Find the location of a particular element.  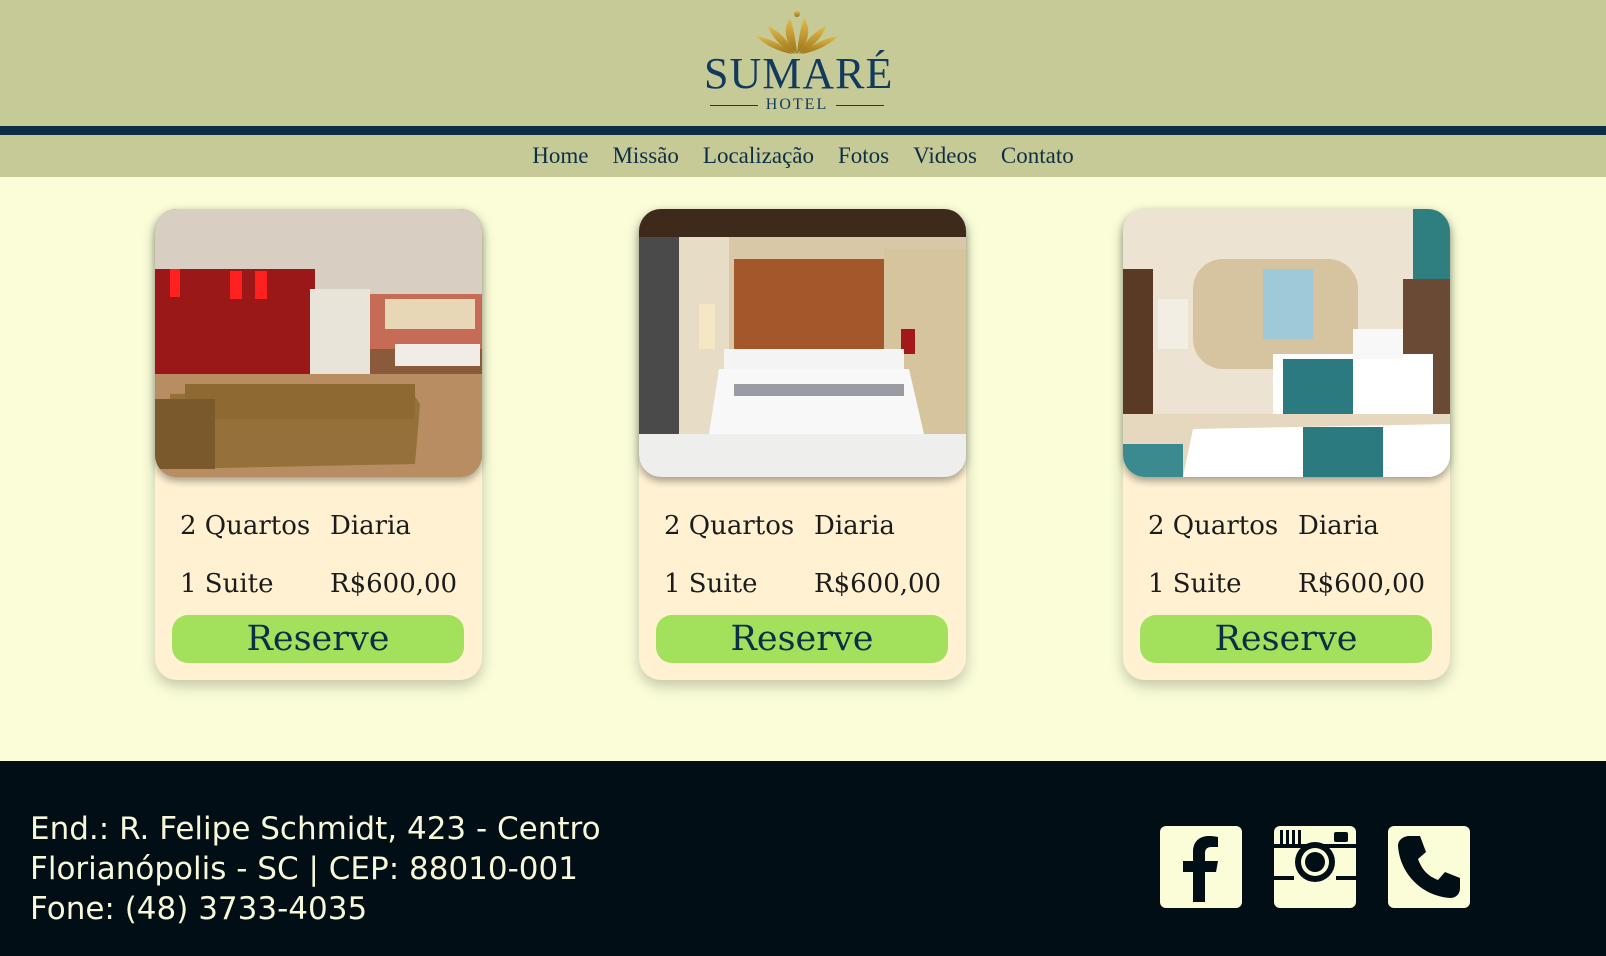

logo-subtitle-row: HOTEL is located at coordinates (797, 105).